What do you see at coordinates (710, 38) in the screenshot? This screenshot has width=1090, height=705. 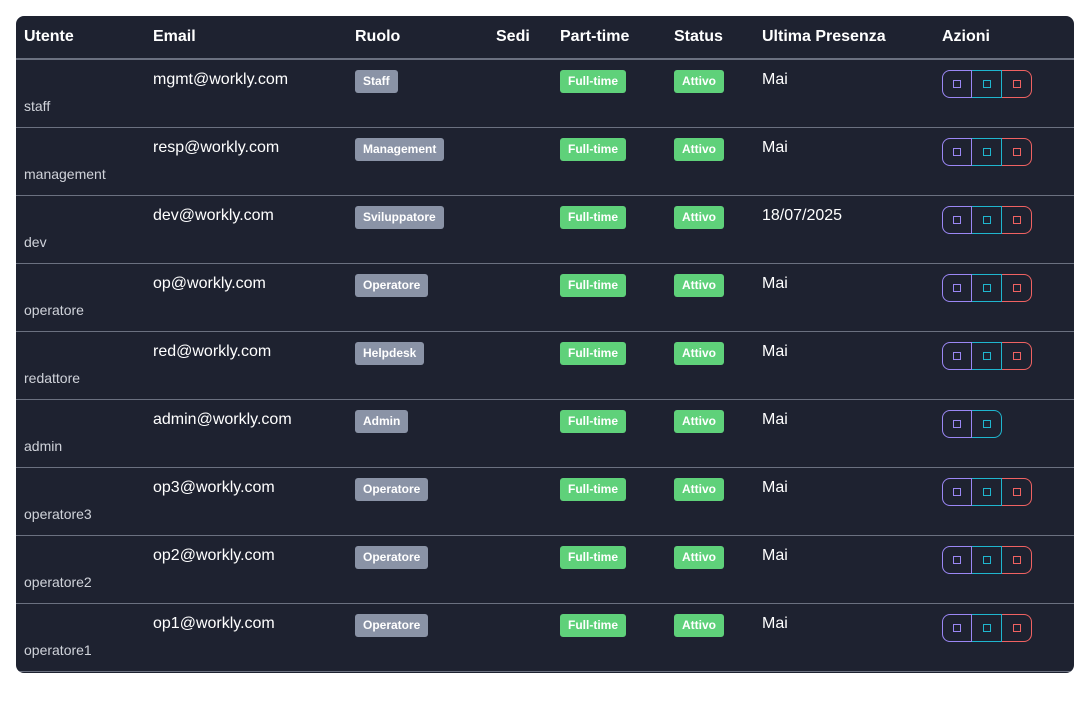 I see `header-status: Status` at bounding box center [710, 38].